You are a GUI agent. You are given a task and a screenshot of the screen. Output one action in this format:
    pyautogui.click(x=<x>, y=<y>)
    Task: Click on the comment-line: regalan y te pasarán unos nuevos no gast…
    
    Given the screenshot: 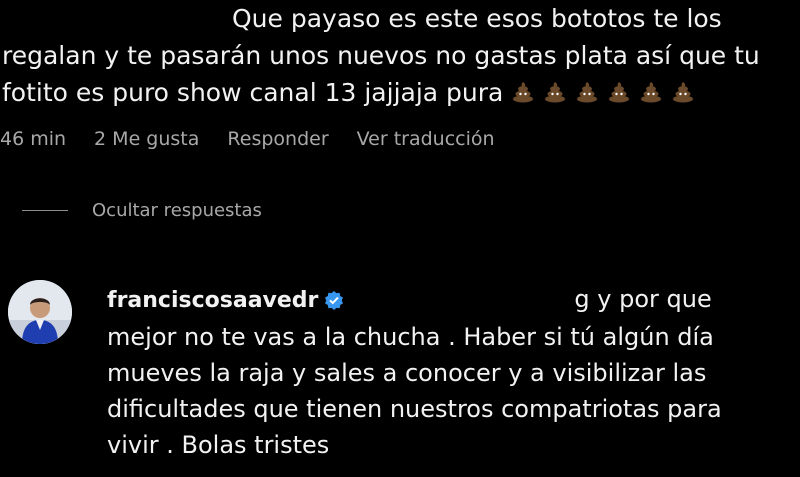 What is the action you would take?
    pyautogui.click(x=381, y=55)
    